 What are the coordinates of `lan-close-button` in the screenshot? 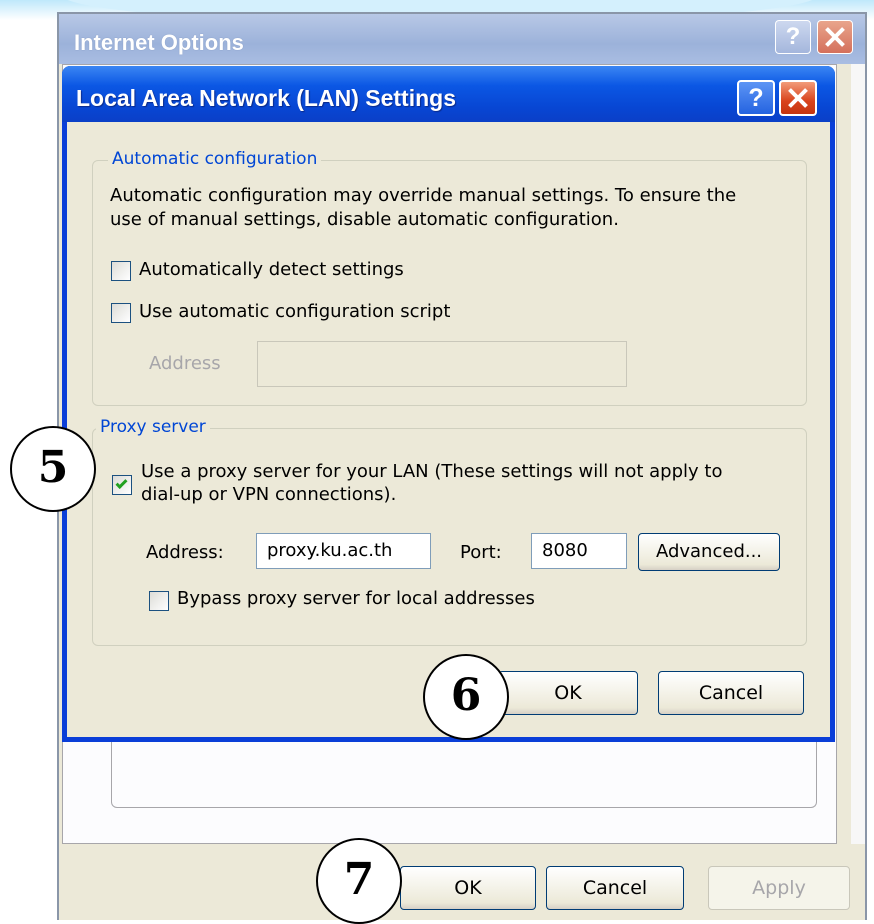 It's located at (798, 98).